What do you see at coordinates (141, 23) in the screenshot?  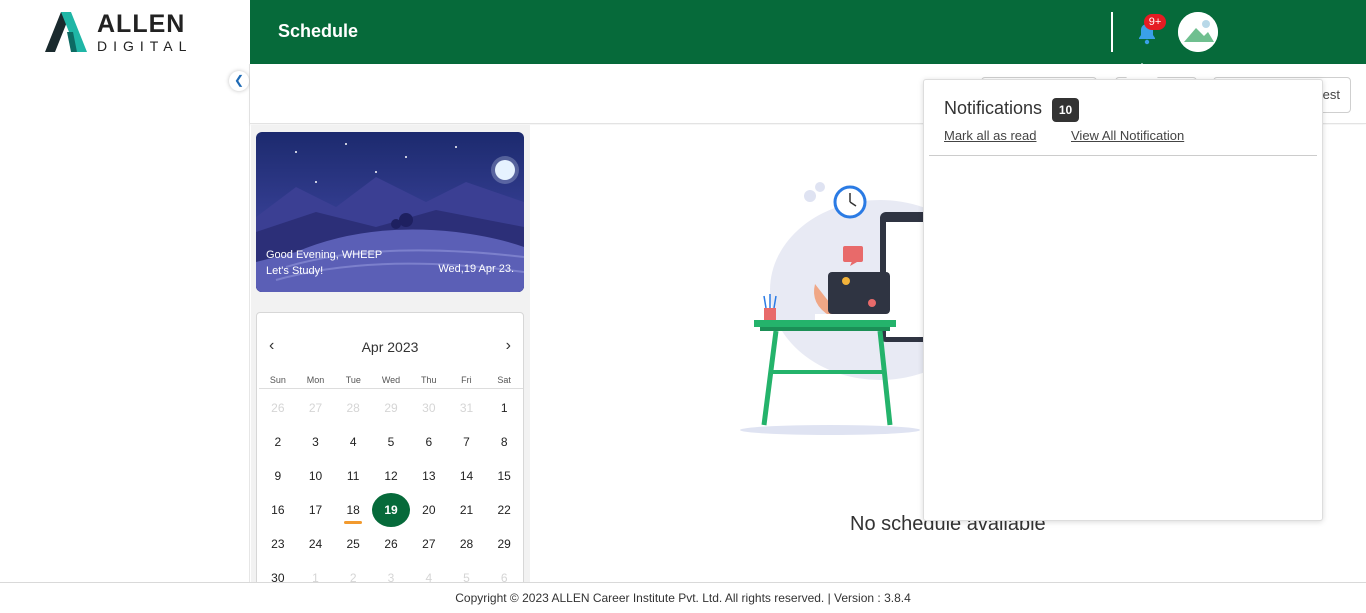 I see `logo-text-allen: ALLEN` at bounding box center [141, 23].